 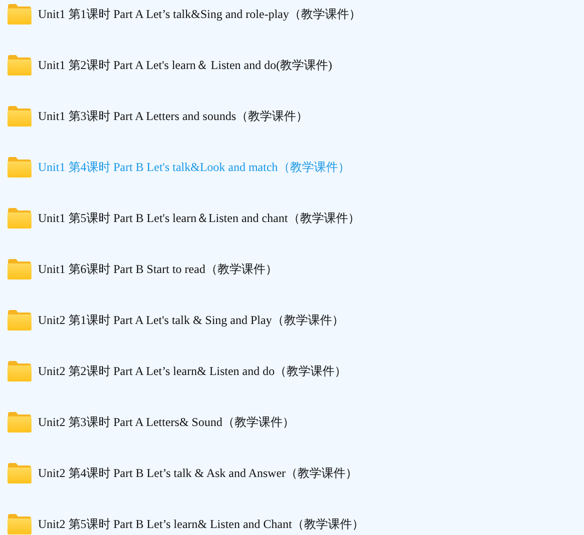 I want to click on folder-item: Unit2 第5课时 Part B Let’s learn& Listen and Chant（教学课件）, so click(x=295, y=524).